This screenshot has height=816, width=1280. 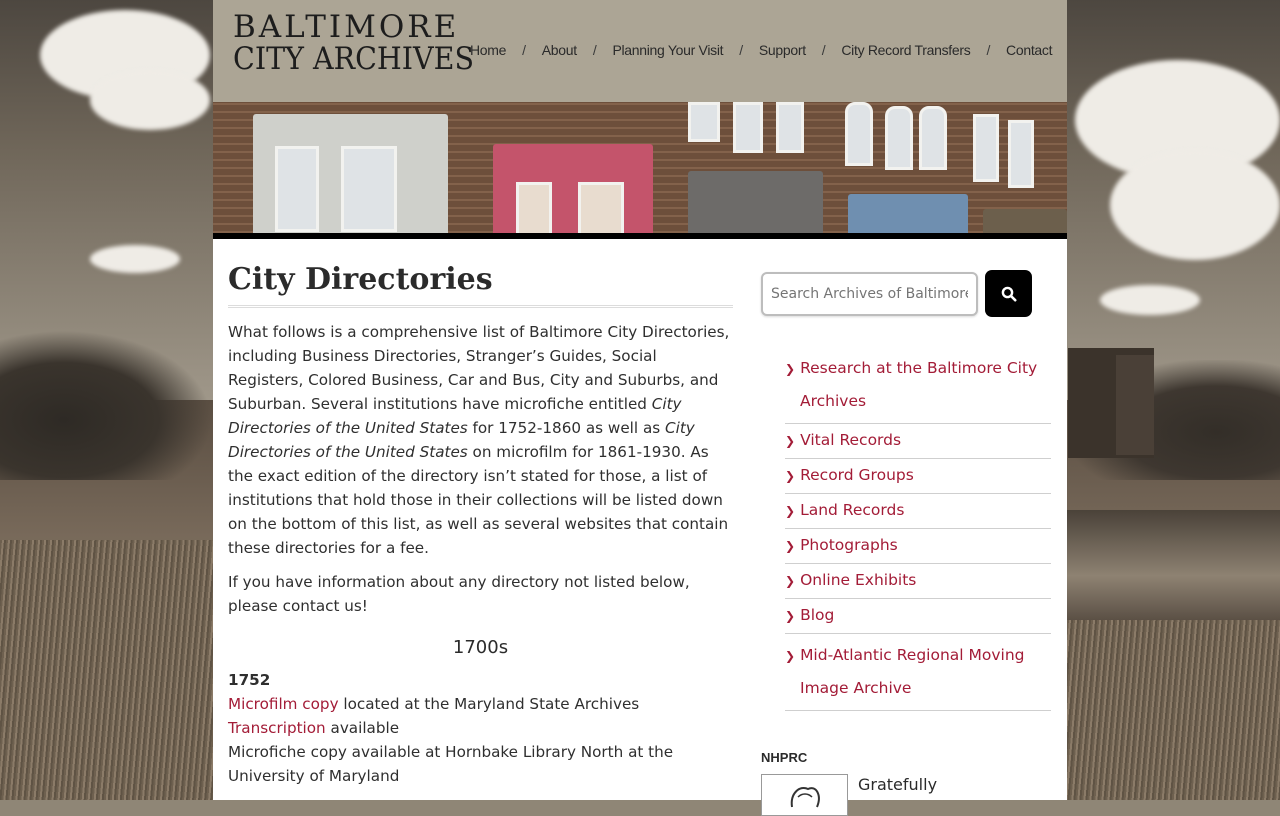 I want to click on building, so click(x=1135, y=405).